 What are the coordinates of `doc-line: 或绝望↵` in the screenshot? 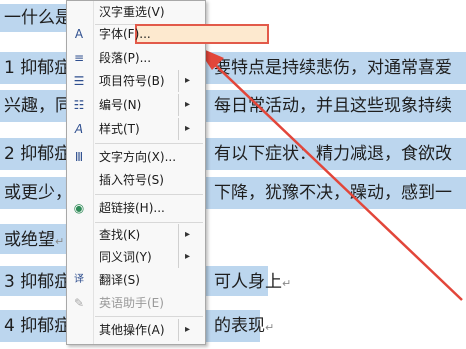 It's located at (34, 240).